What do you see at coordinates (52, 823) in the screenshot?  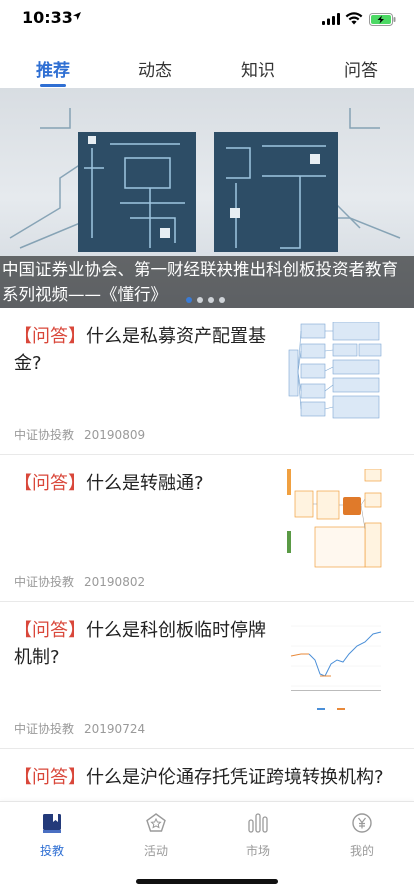 I see `book-icon` at bounding box center [52, 823].